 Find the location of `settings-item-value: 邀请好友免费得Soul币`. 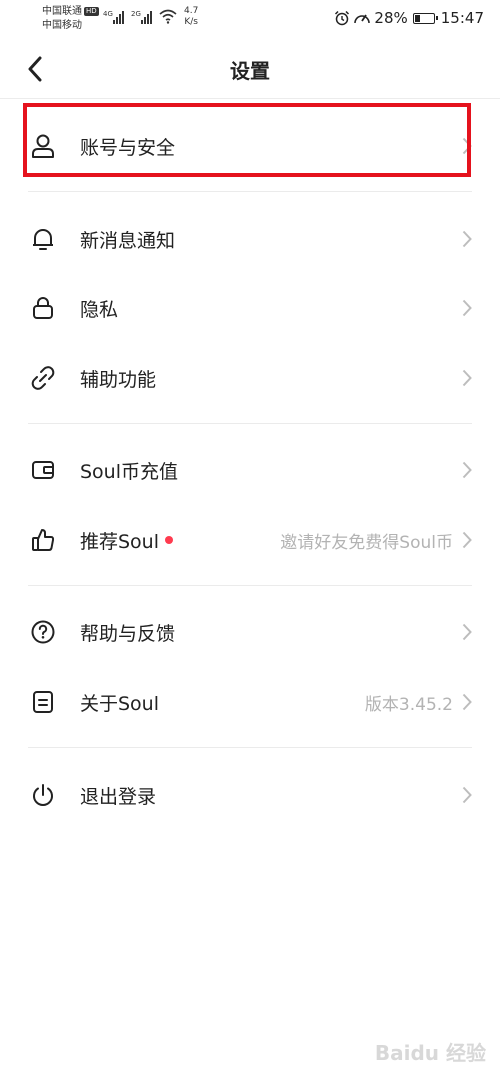

settings-item-value: 邀请好友免费得Soul币 is located at coordinates (366, 542).